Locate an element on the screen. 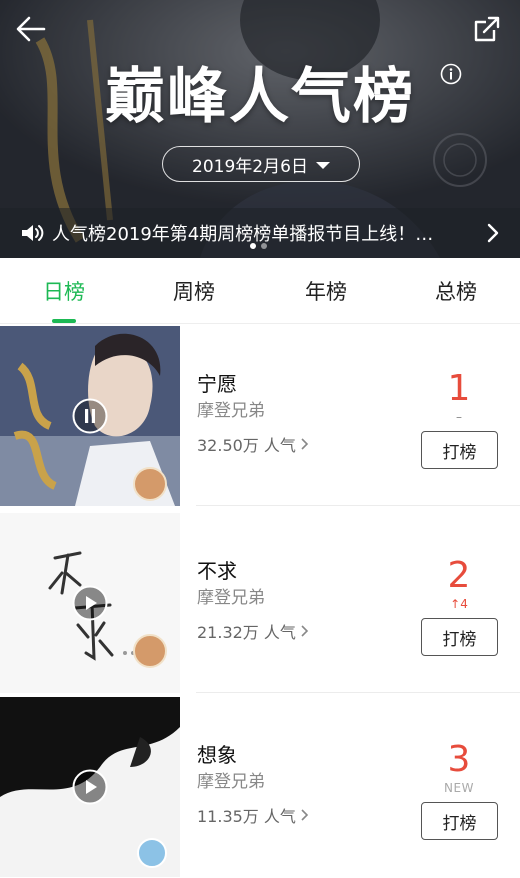 This screenshot has width=520, height=878. popularity-link: 32.50万 人气 is located at coordinates (253, 444).